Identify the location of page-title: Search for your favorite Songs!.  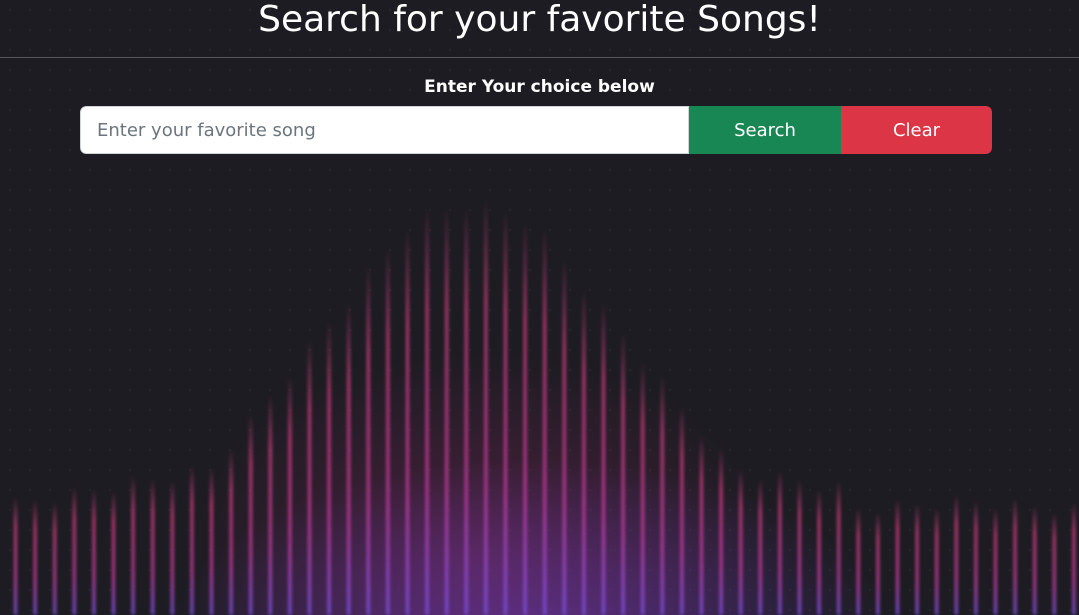
(539, 20).